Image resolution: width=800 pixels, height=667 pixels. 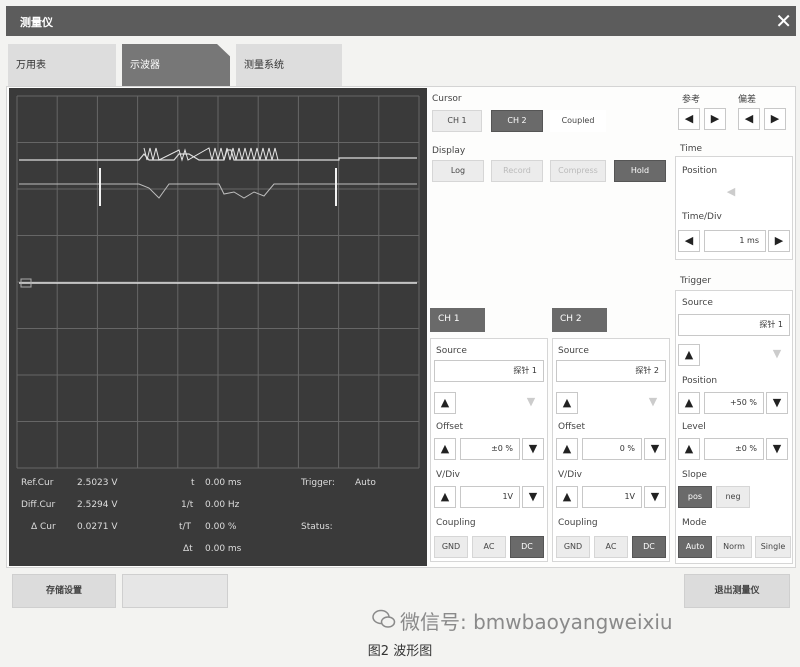 What do you see at coordinates (578, 121) in the screenshot?
I see `cursor-coupled-button: Coupled` at bounding box center [578, 121].